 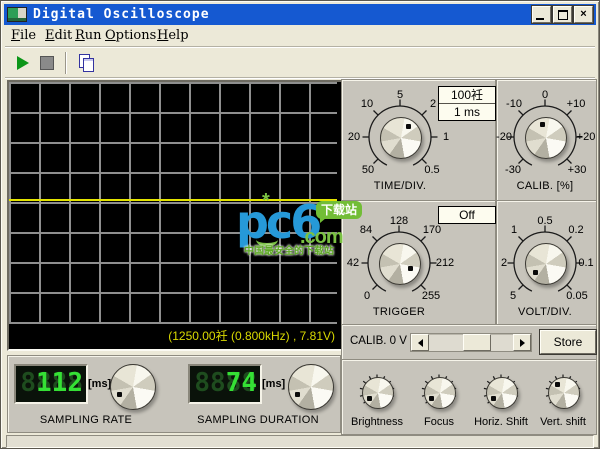 What do you see at coordinates (378, 393) in the screenshot?
I see `brightness-knob` at bounding box center [378, 393].